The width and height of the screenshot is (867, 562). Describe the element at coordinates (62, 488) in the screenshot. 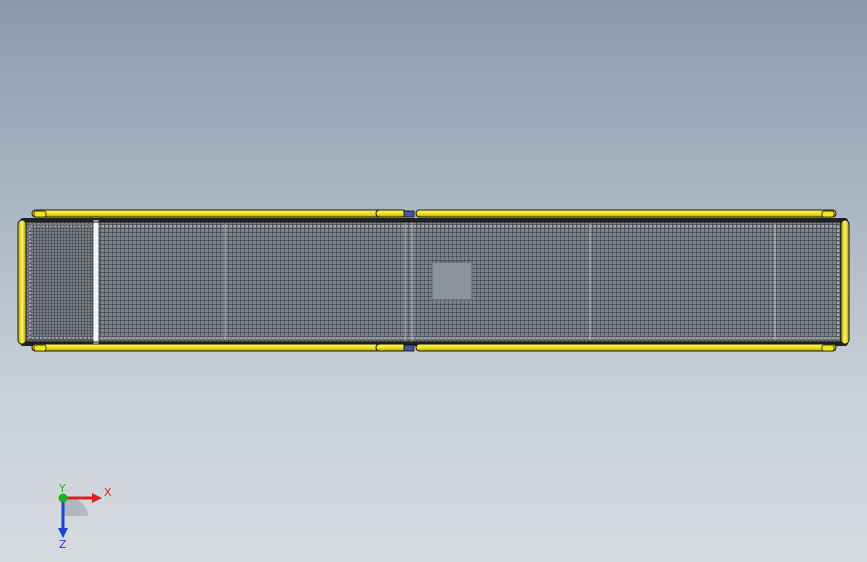

I see `y-axis-label: Y` at that location.